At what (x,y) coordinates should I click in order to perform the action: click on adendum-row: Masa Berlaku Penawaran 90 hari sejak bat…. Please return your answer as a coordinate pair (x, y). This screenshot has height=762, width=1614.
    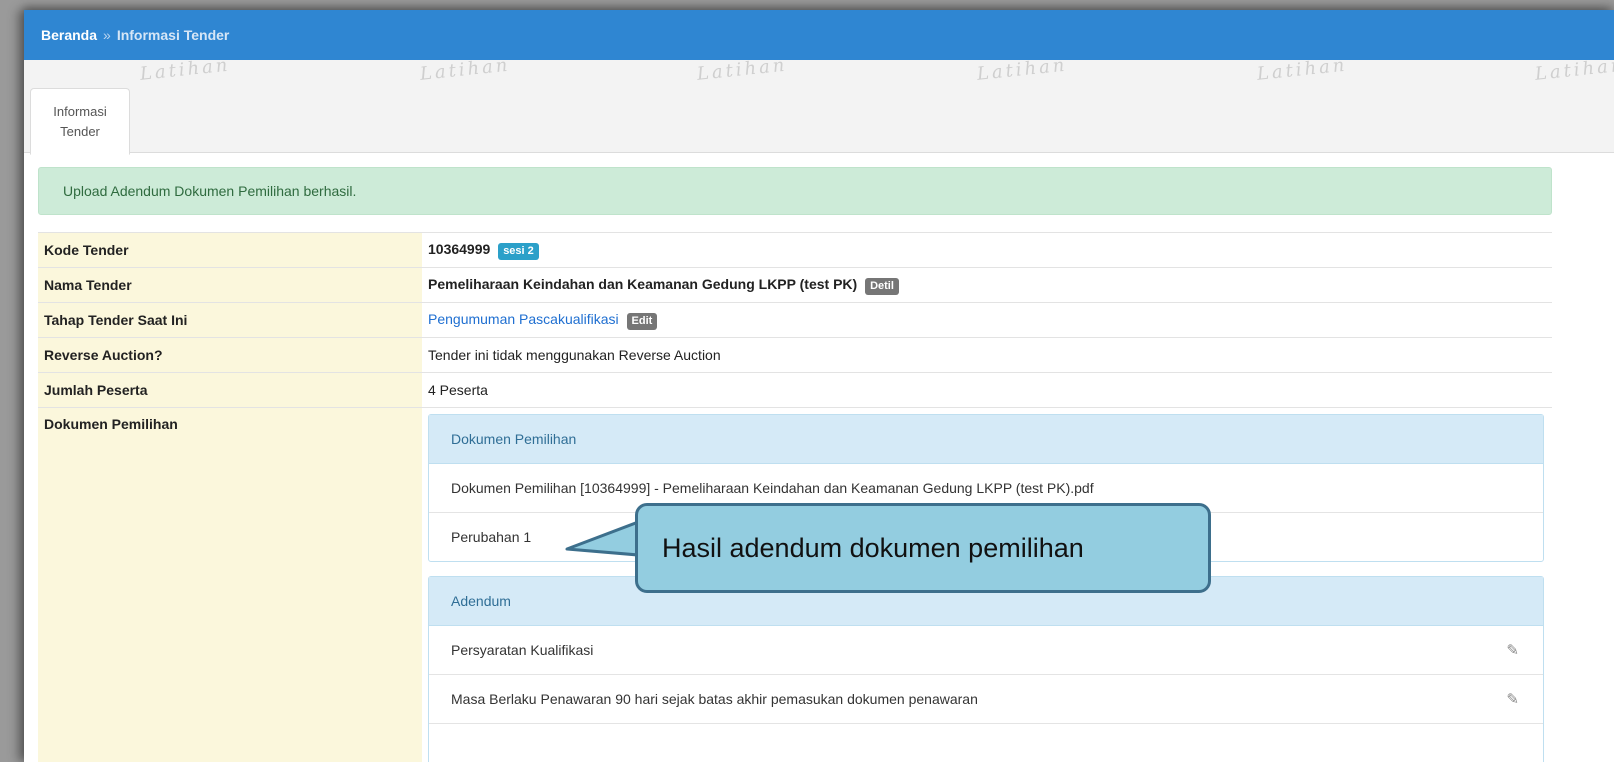
    Looking at the image, I should click on (986, 699).